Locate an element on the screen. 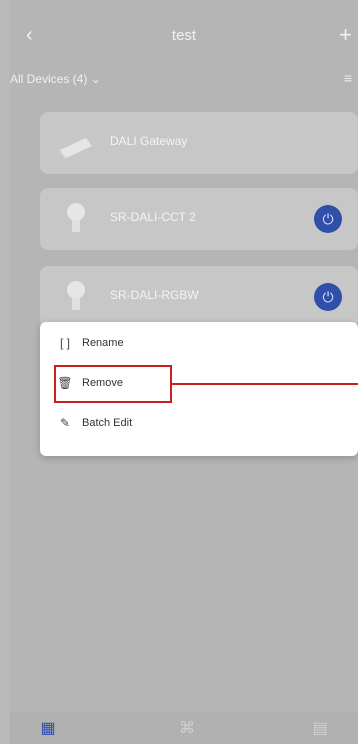 The height and width of the screenshot is (744, 358). callout-line is located at coordinates (265, 384).